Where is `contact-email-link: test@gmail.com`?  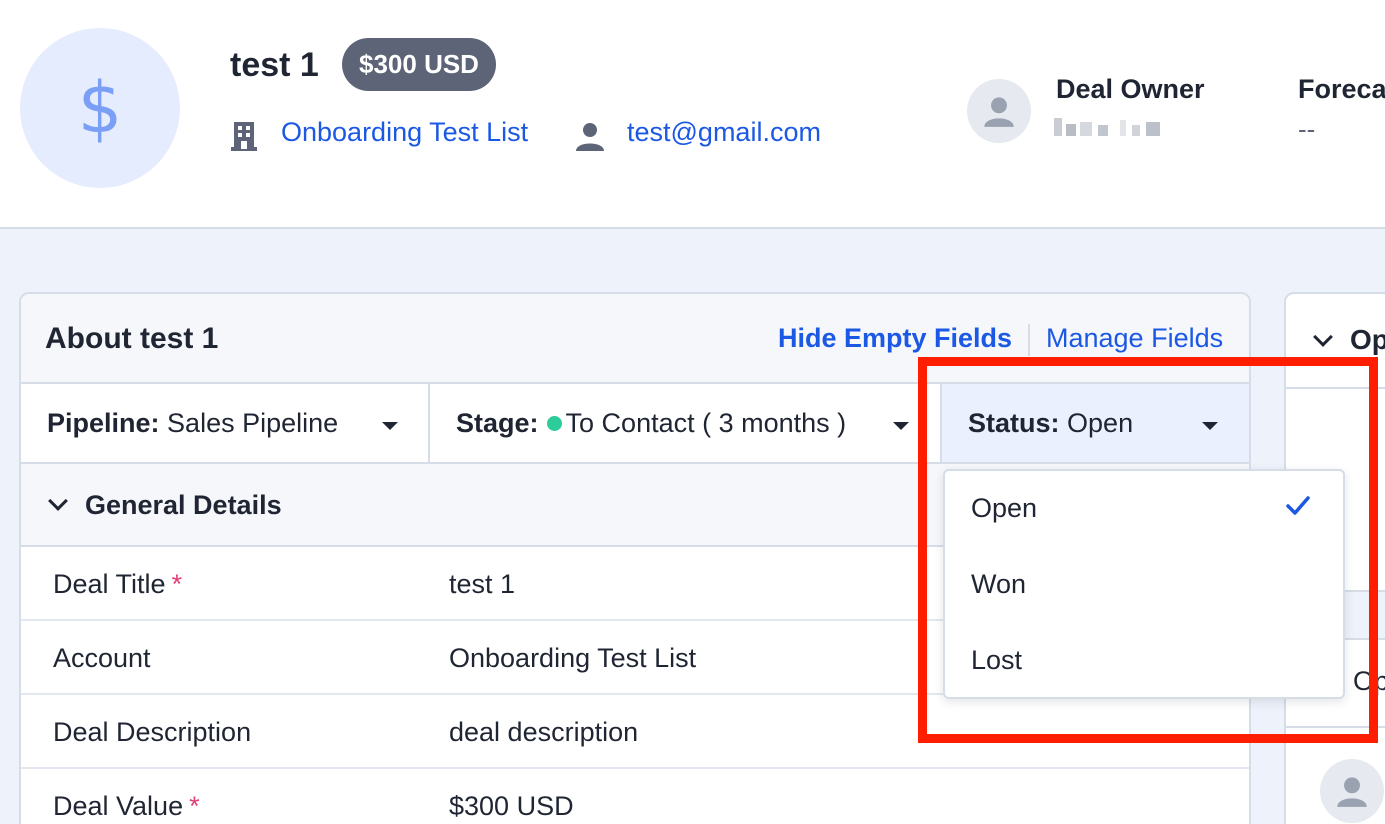
contact-email-link: test@gmail.com is located at coordinates (724, 132).